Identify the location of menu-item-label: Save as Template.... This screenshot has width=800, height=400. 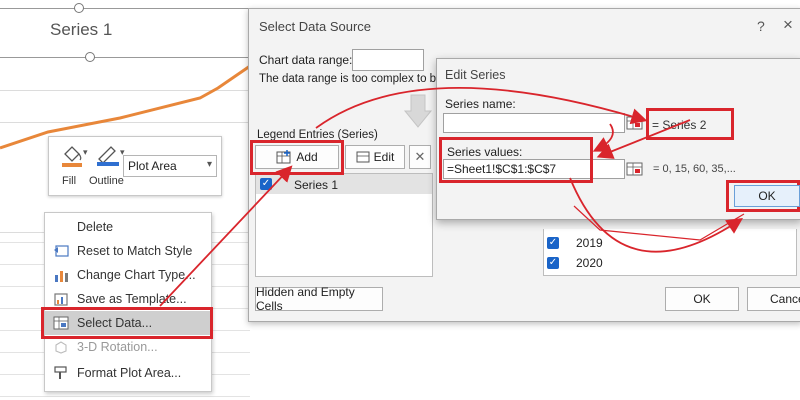
(132, 299).